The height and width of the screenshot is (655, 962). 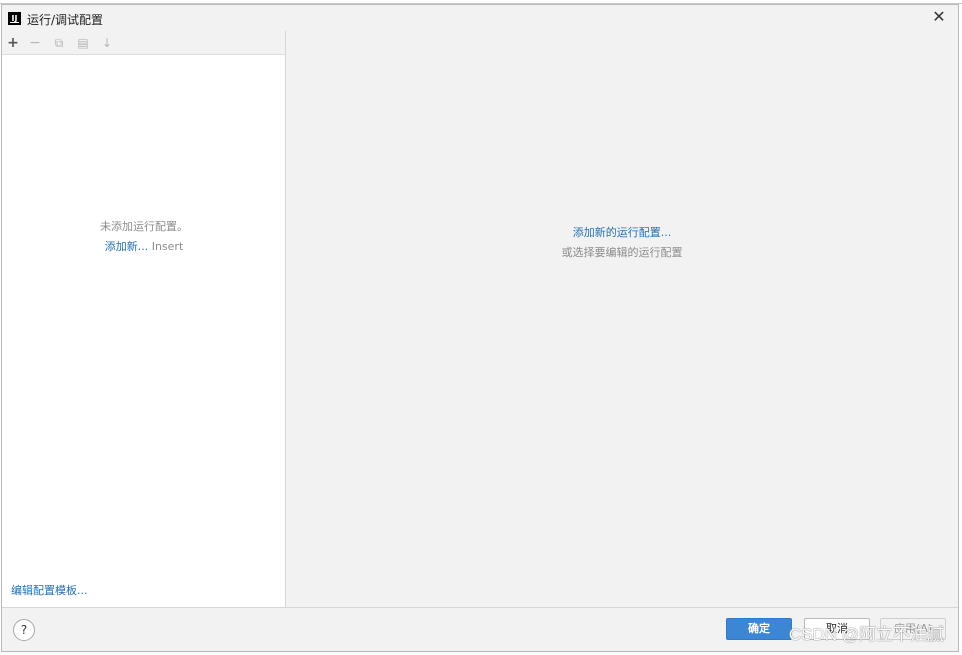 What do you see at coordinates (480, 629) in the screenshot?
I see `dialog-footer: ? 确定 取消 应用(A) CSDN @阿立不油腻` at bounding box center [480, 629].